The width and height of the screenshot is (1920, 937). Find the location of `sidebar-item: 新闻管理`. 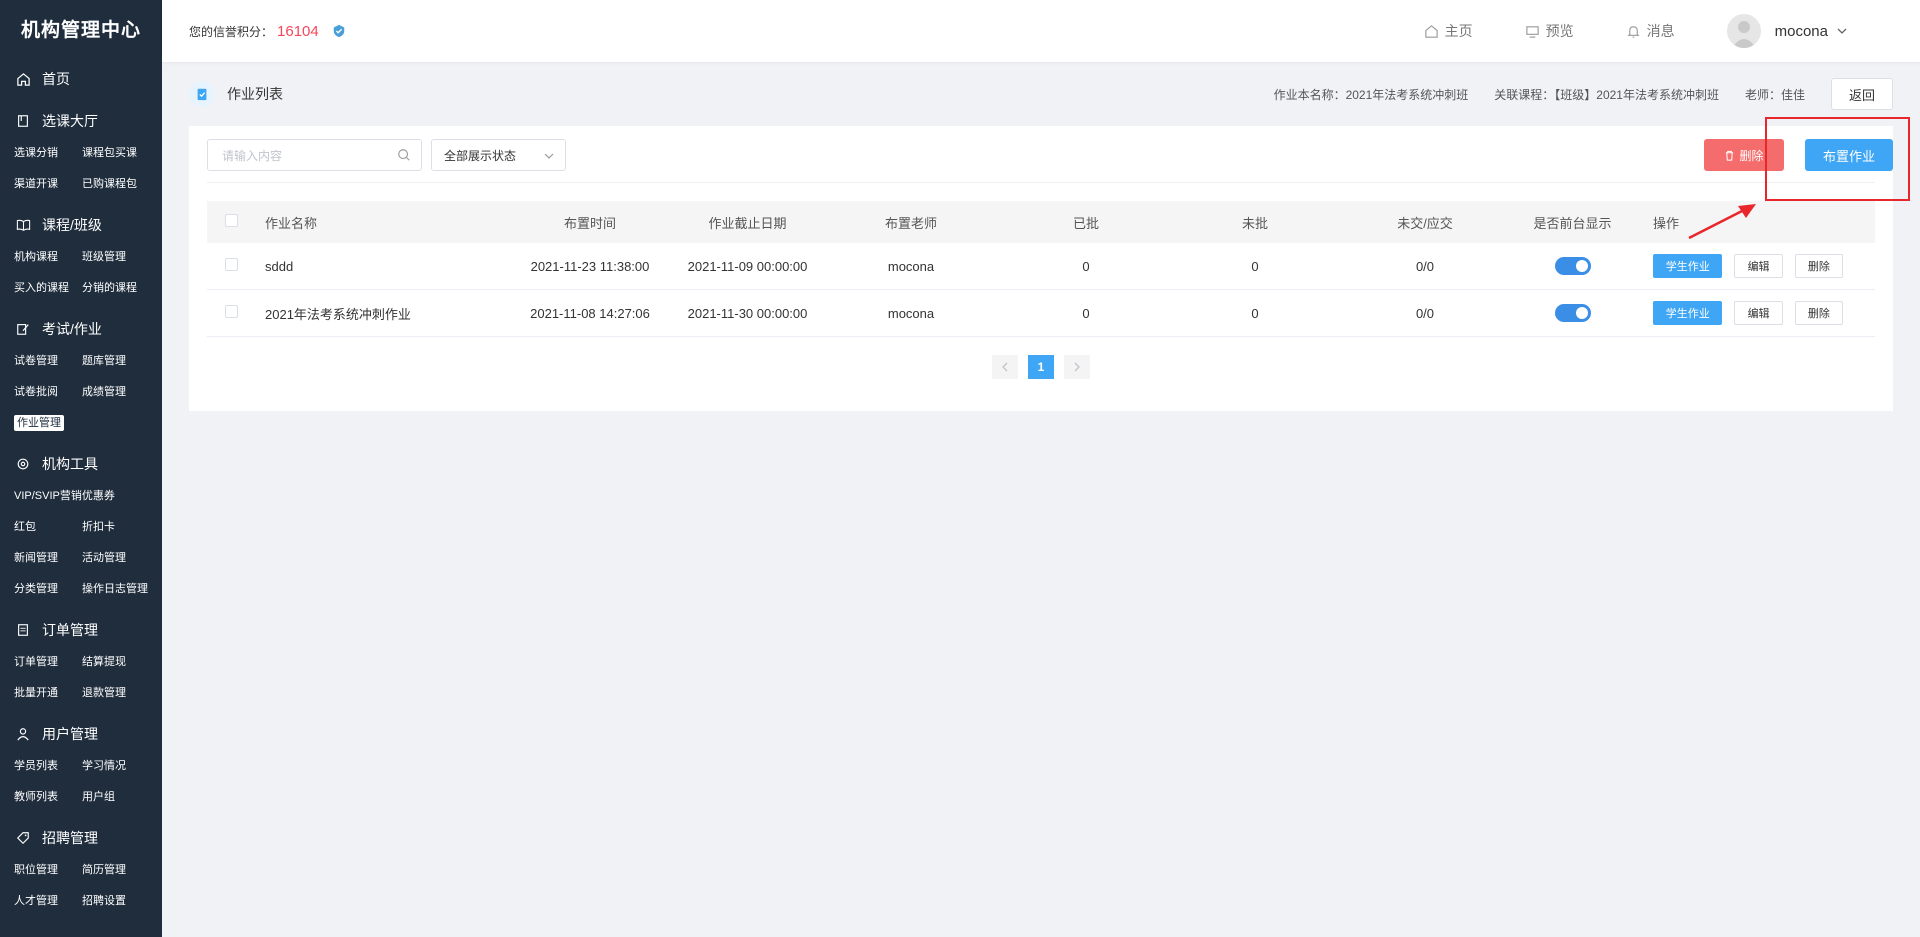

sidebar-item: 新闻管理 is located at coordinates (48, 558).